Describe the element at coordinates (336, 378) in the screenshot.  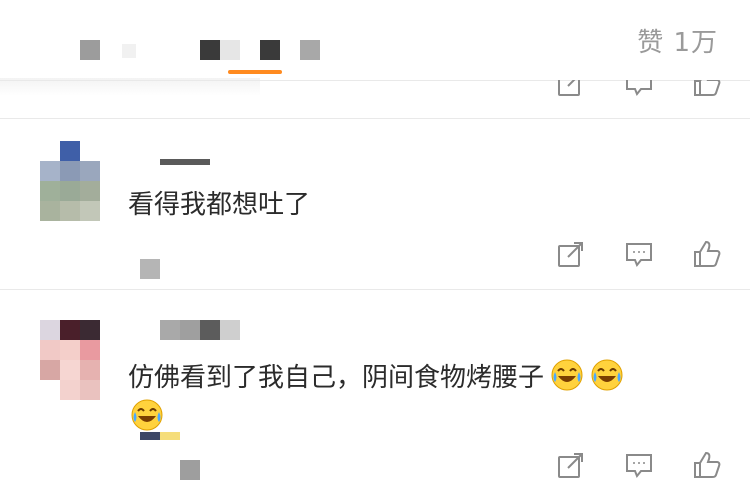
I see `comment-text-content: 仿佛看到了我自己，阴间食物烤腰子` at that location.